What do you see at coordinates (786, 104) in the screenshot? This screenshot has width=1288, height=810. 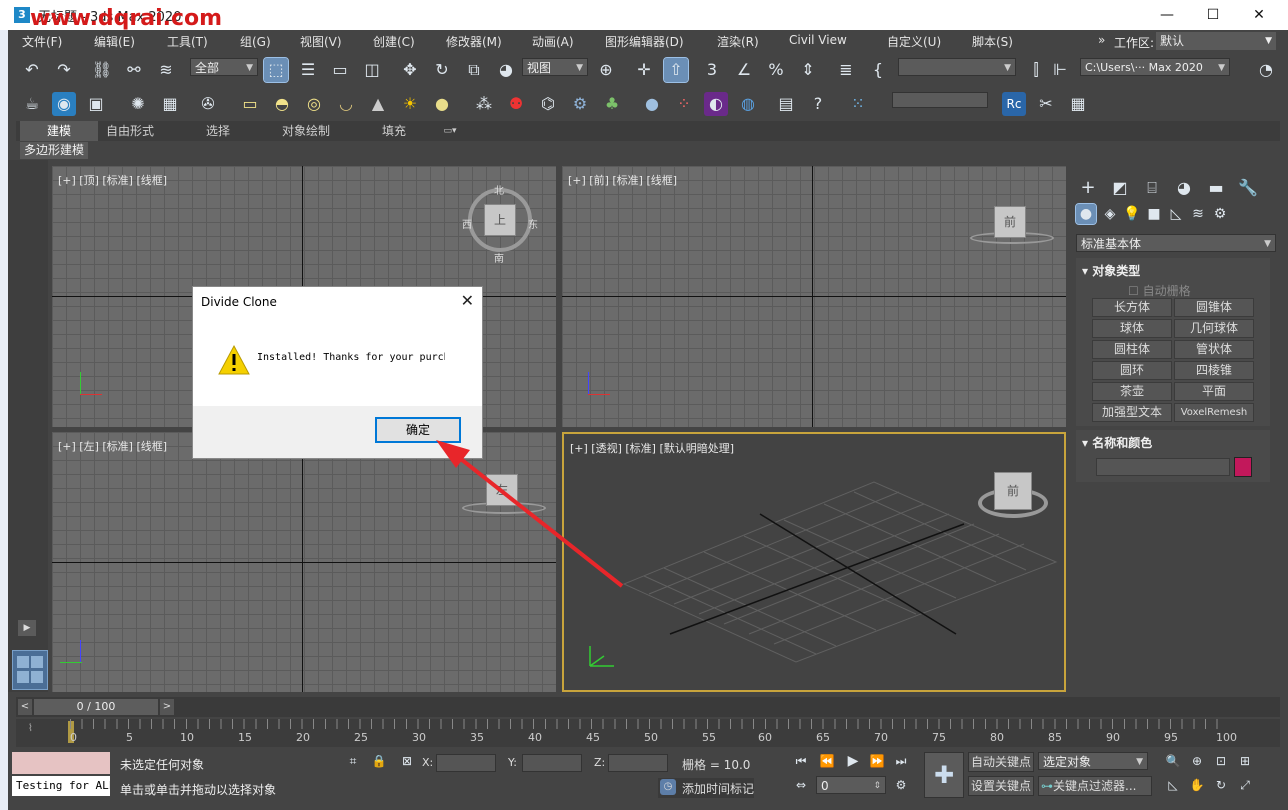 I see `batch-render-icon: ▤` at bounding box center [786, 104].